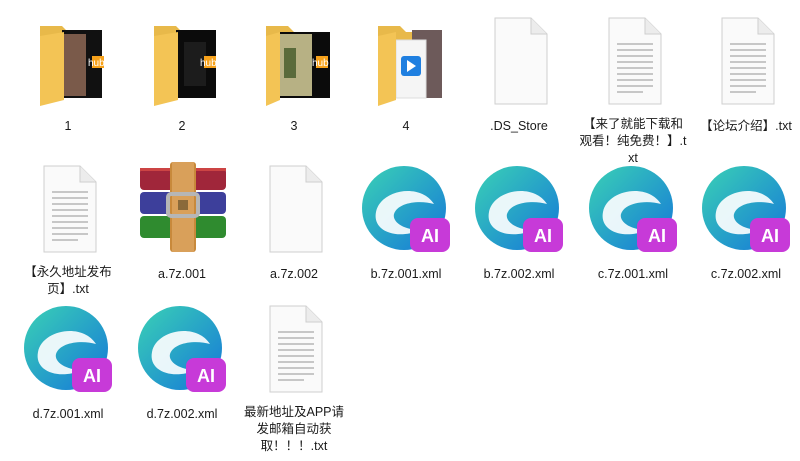  I want to click on file-name: 3, so click(294, 126).